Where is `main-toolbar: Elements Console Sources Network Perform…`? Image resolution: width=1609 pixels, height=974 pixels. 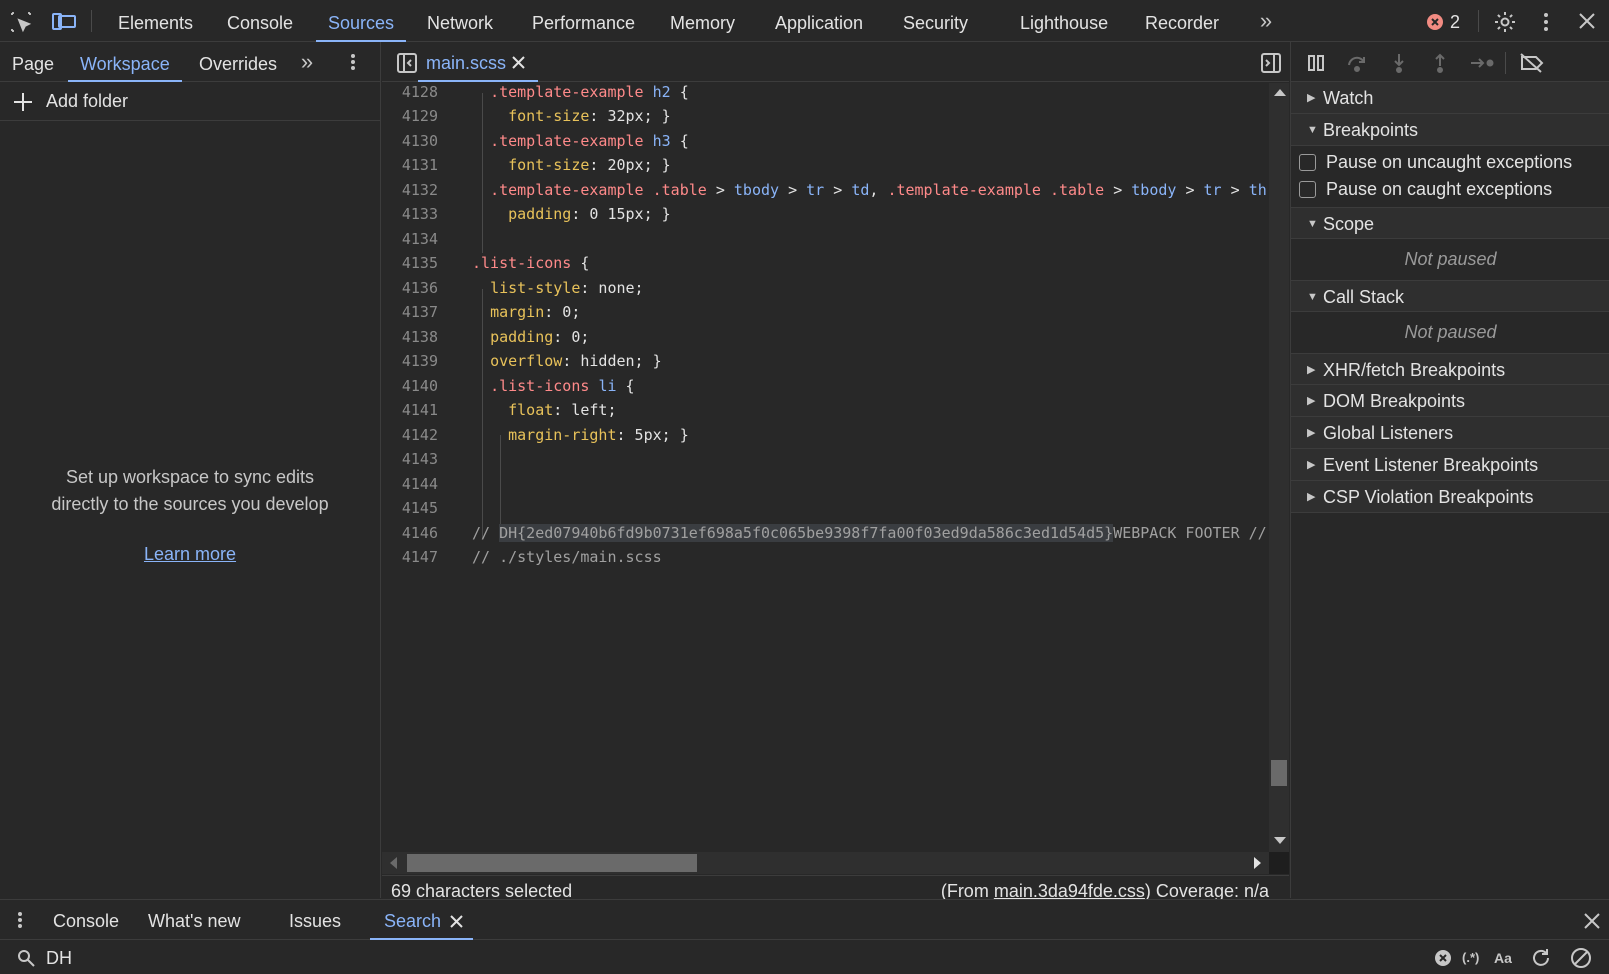
main-toolbar: Elements Console Sources Network Perform… is located at coordinates (804, 21).